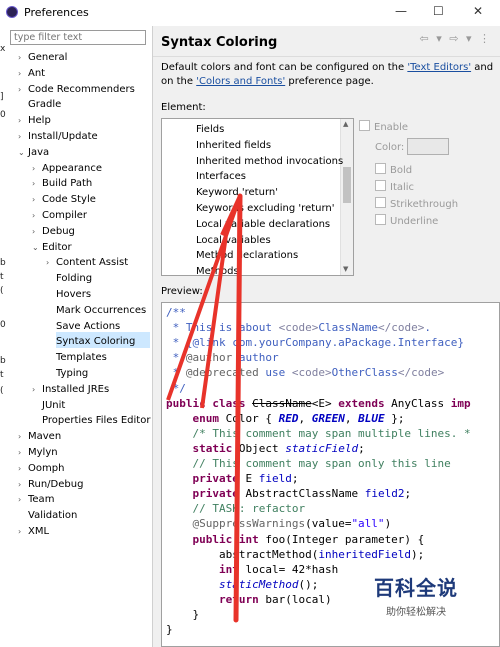 Image resolution: width=500 pixels, height=647 pixels. Describe the element at coordinates (83, 326) in the screenshot. I see `tree-item-save-actions: Save Actions` at that location.